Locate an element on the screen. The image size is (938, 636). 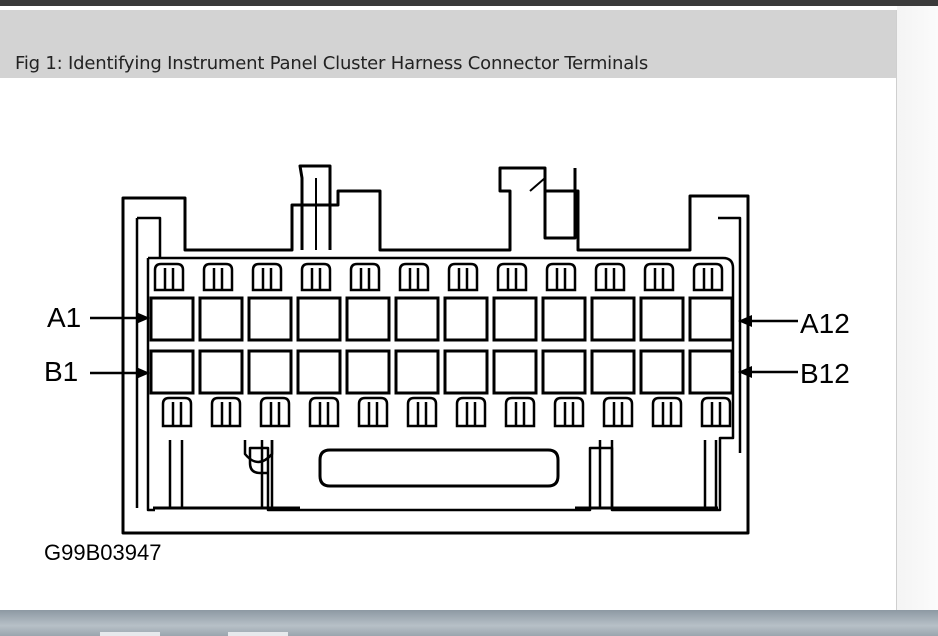
terminal-b8 is located at coordinates (515, 372).